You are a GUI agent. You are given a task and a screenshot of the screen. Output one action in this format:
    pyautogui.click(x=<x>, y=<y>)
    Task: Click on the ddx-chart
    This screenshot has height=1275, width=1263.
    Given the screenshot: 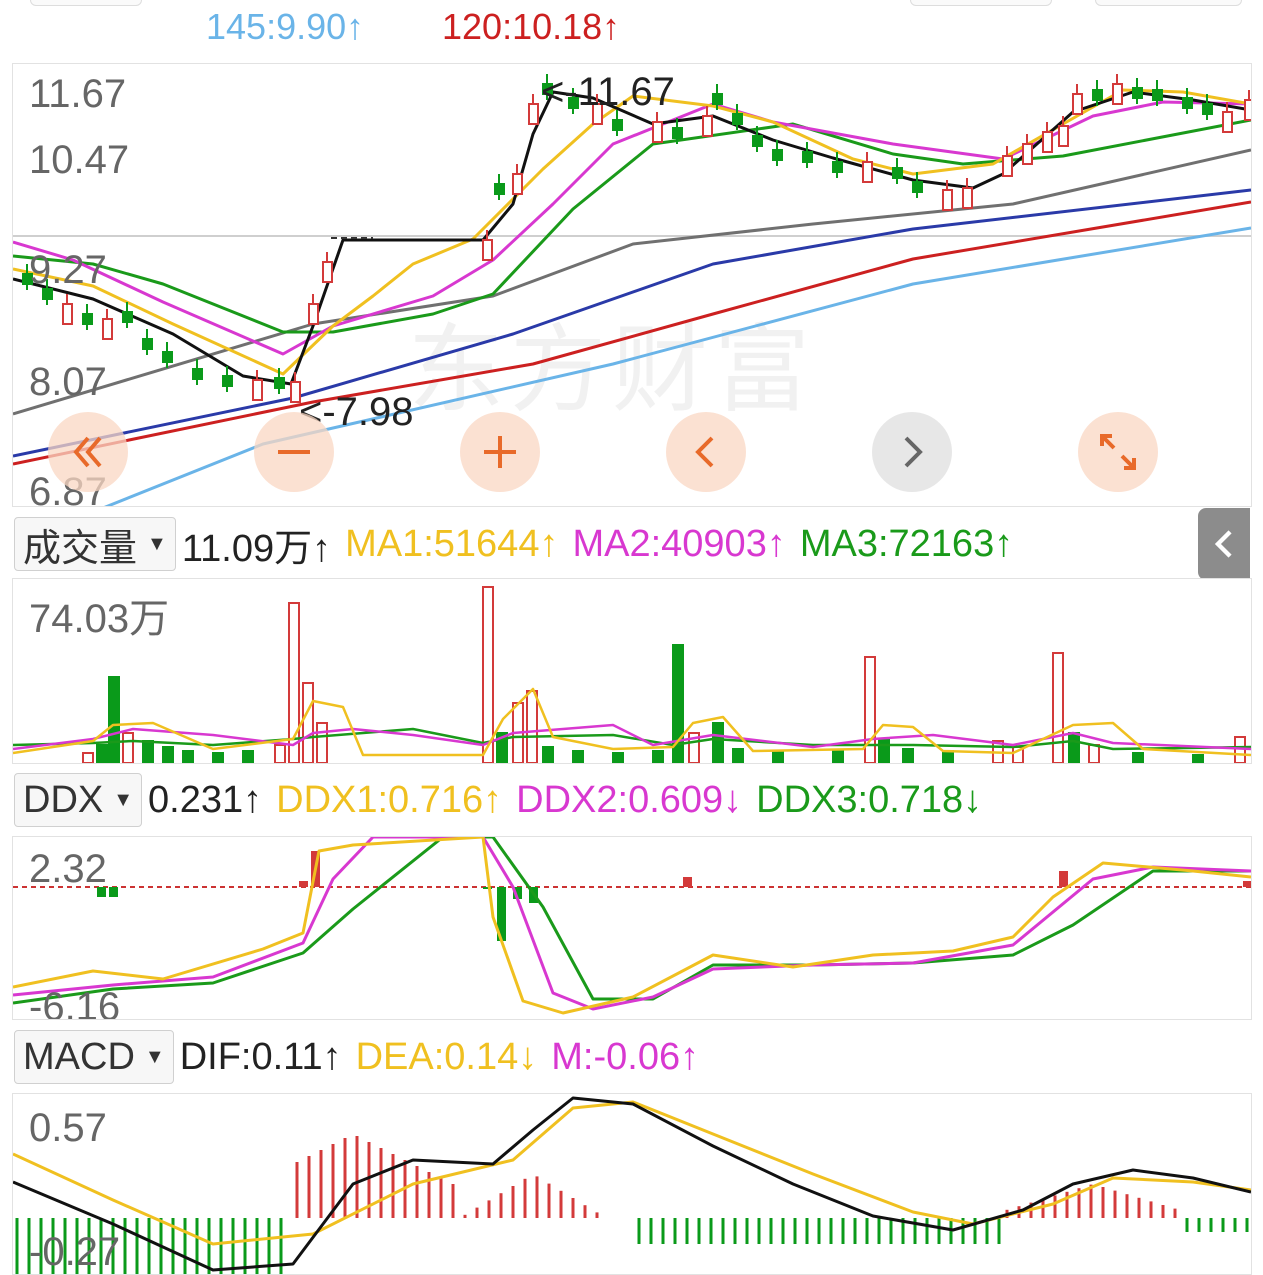 What is the action you would take?
    pyautogui.click(x=632, y=926)
    